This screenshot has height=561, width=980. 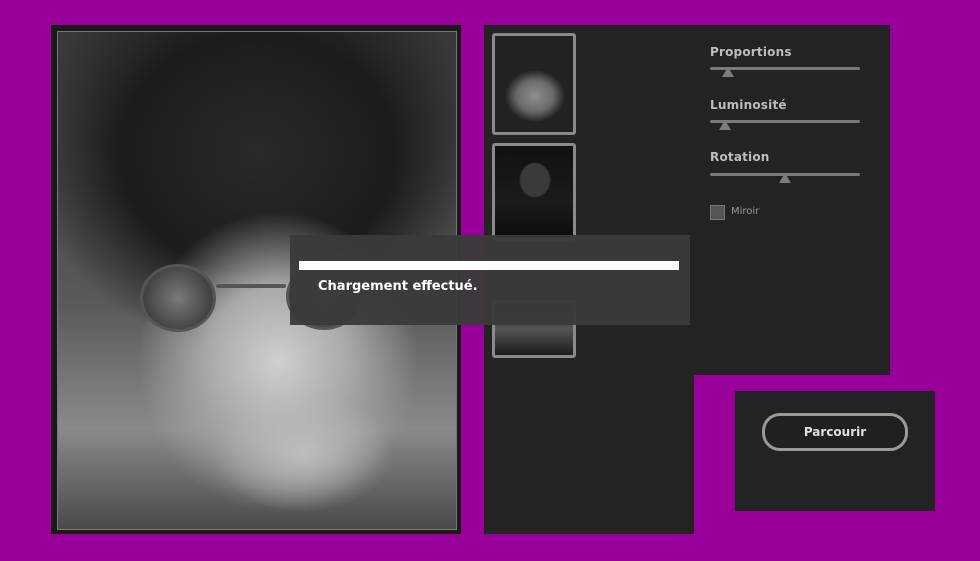 What do you see at coordinates (751, 52) in the screenshot?
I see `proportions-label: Proportions` at bounding box center [751, 52].